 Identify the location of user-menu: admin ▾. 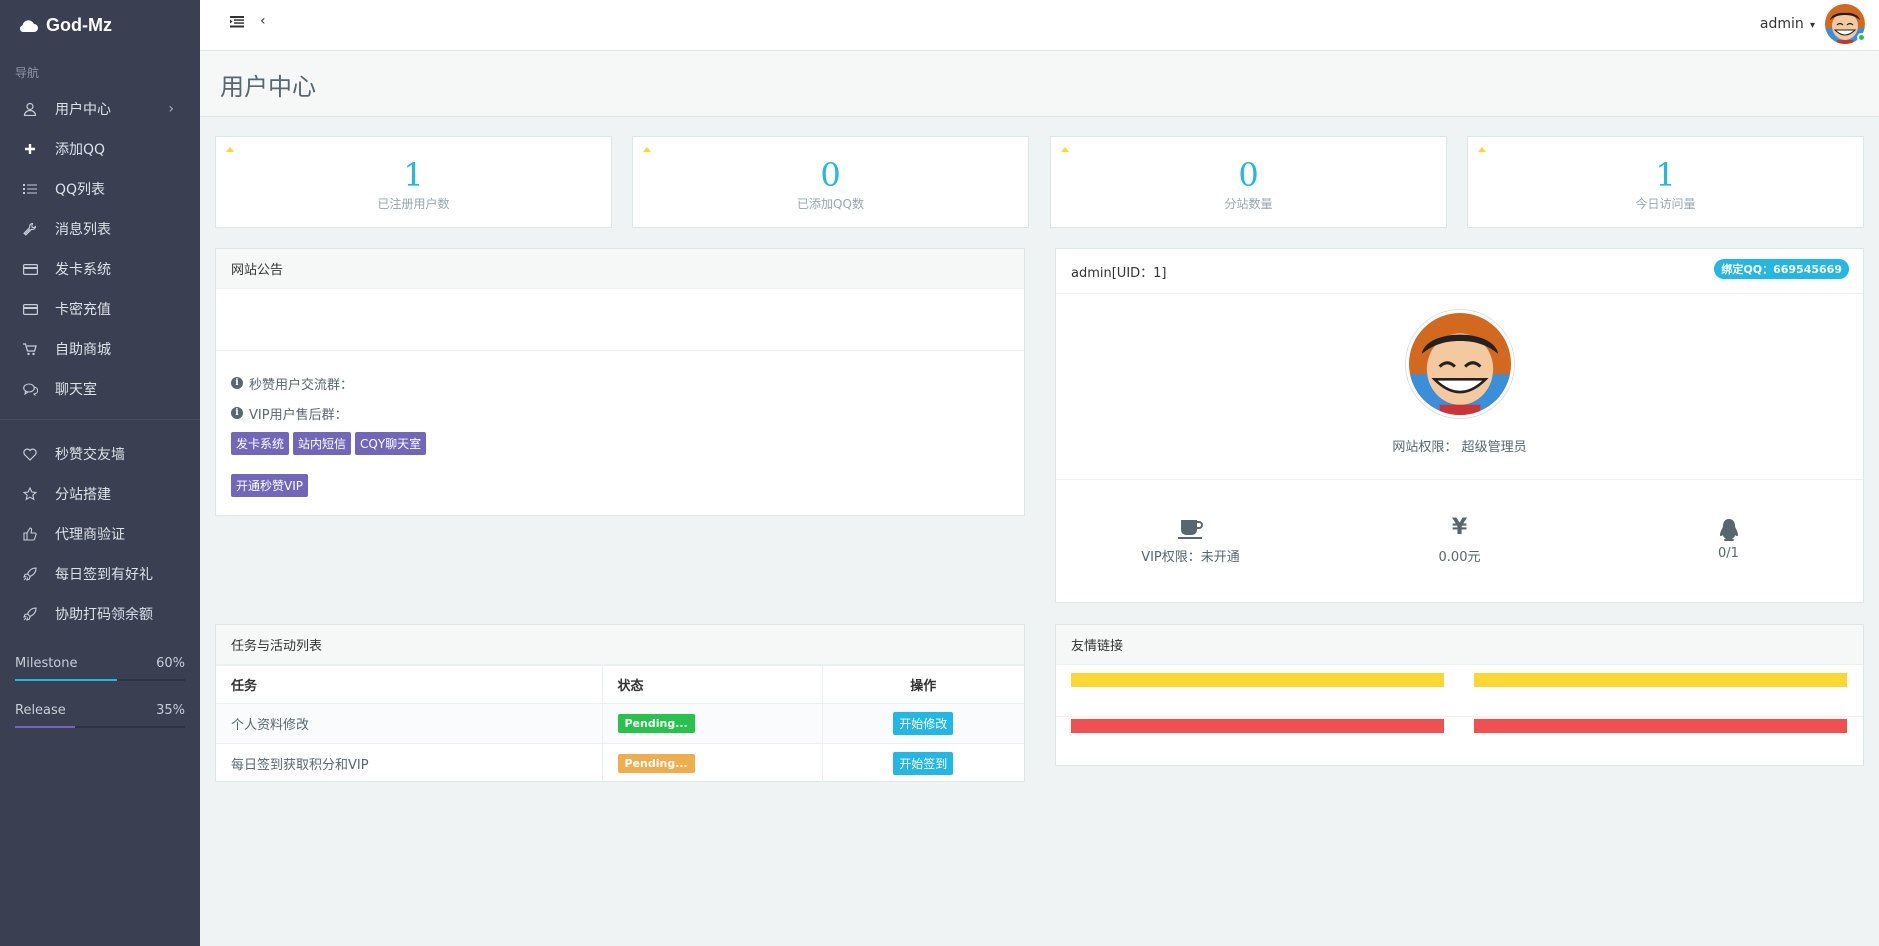
(1813, 24).